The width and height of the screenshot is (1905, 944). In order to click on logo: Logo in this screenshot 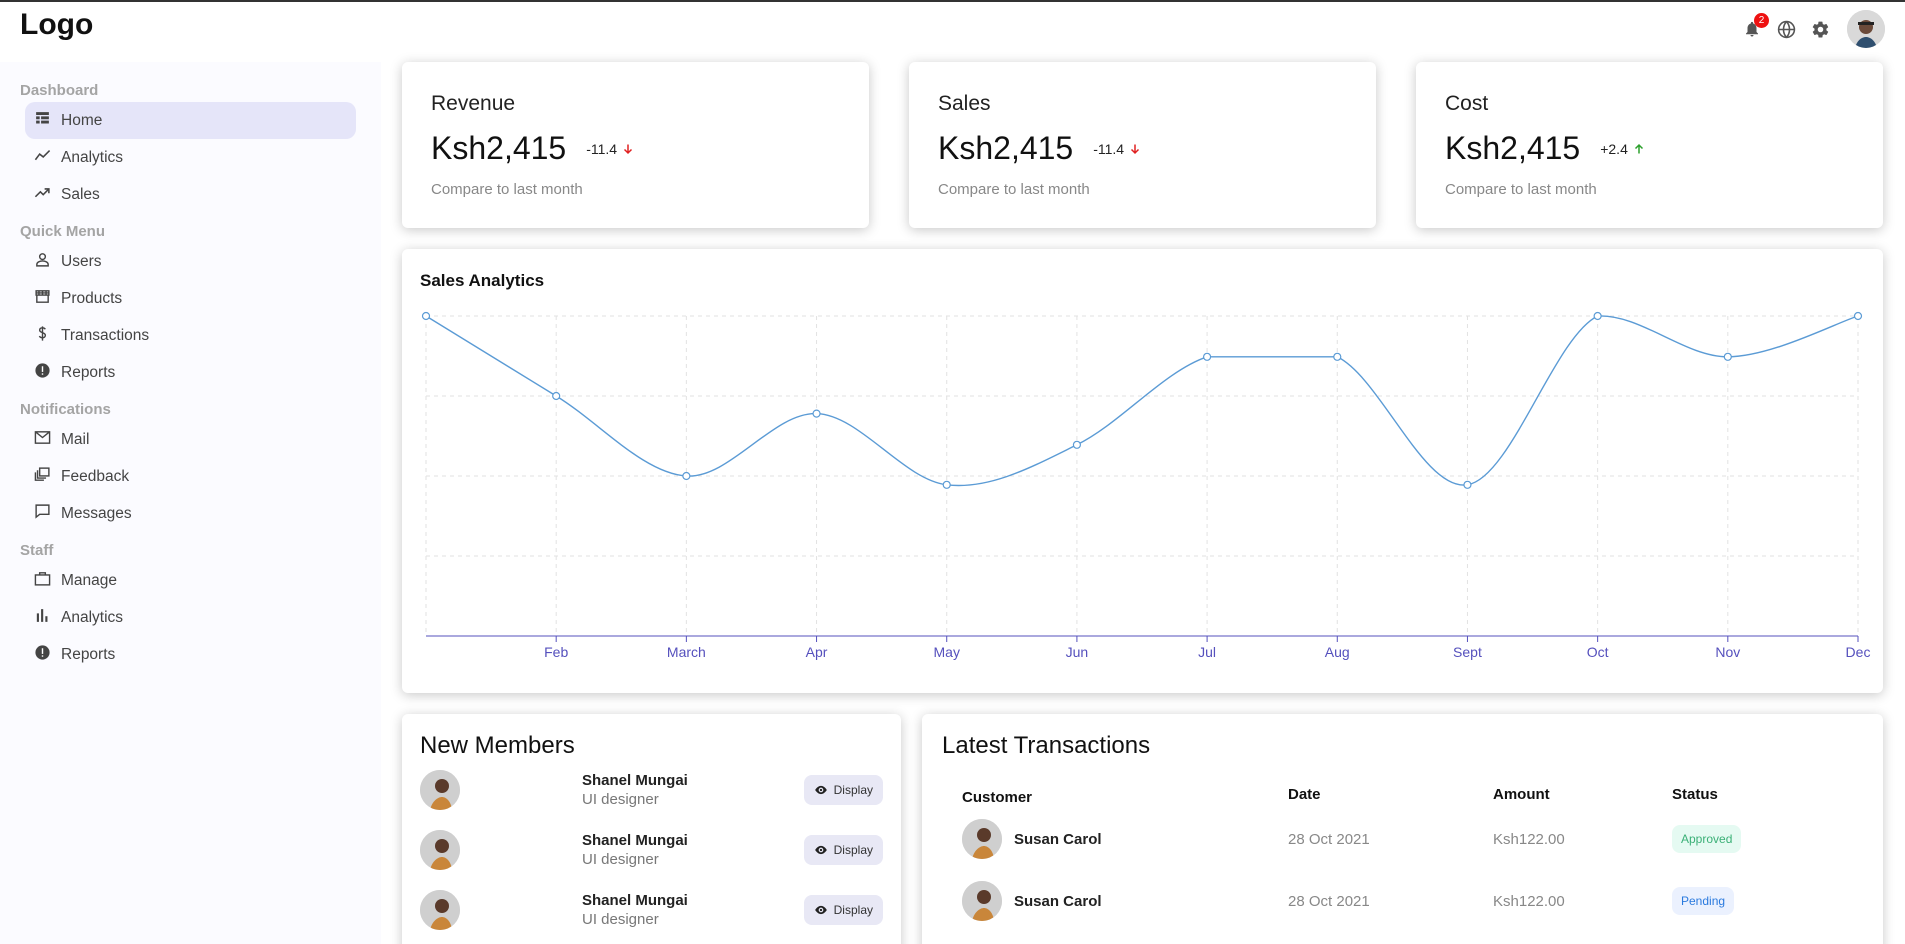, I will do `click(56, 25)`.